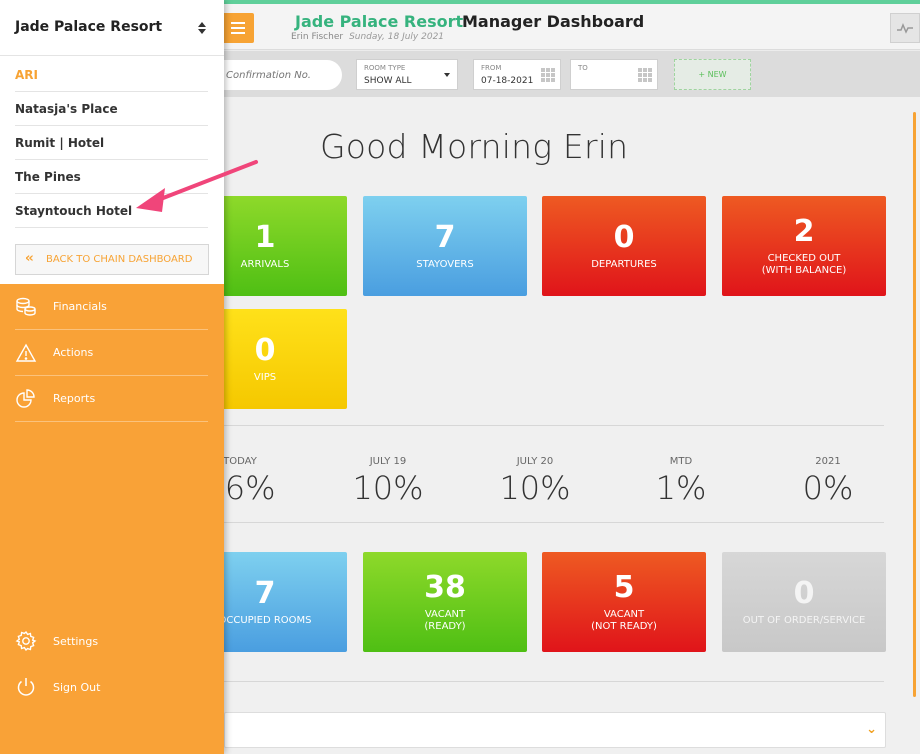  I want to click on coins-icon, so click(26, 307).